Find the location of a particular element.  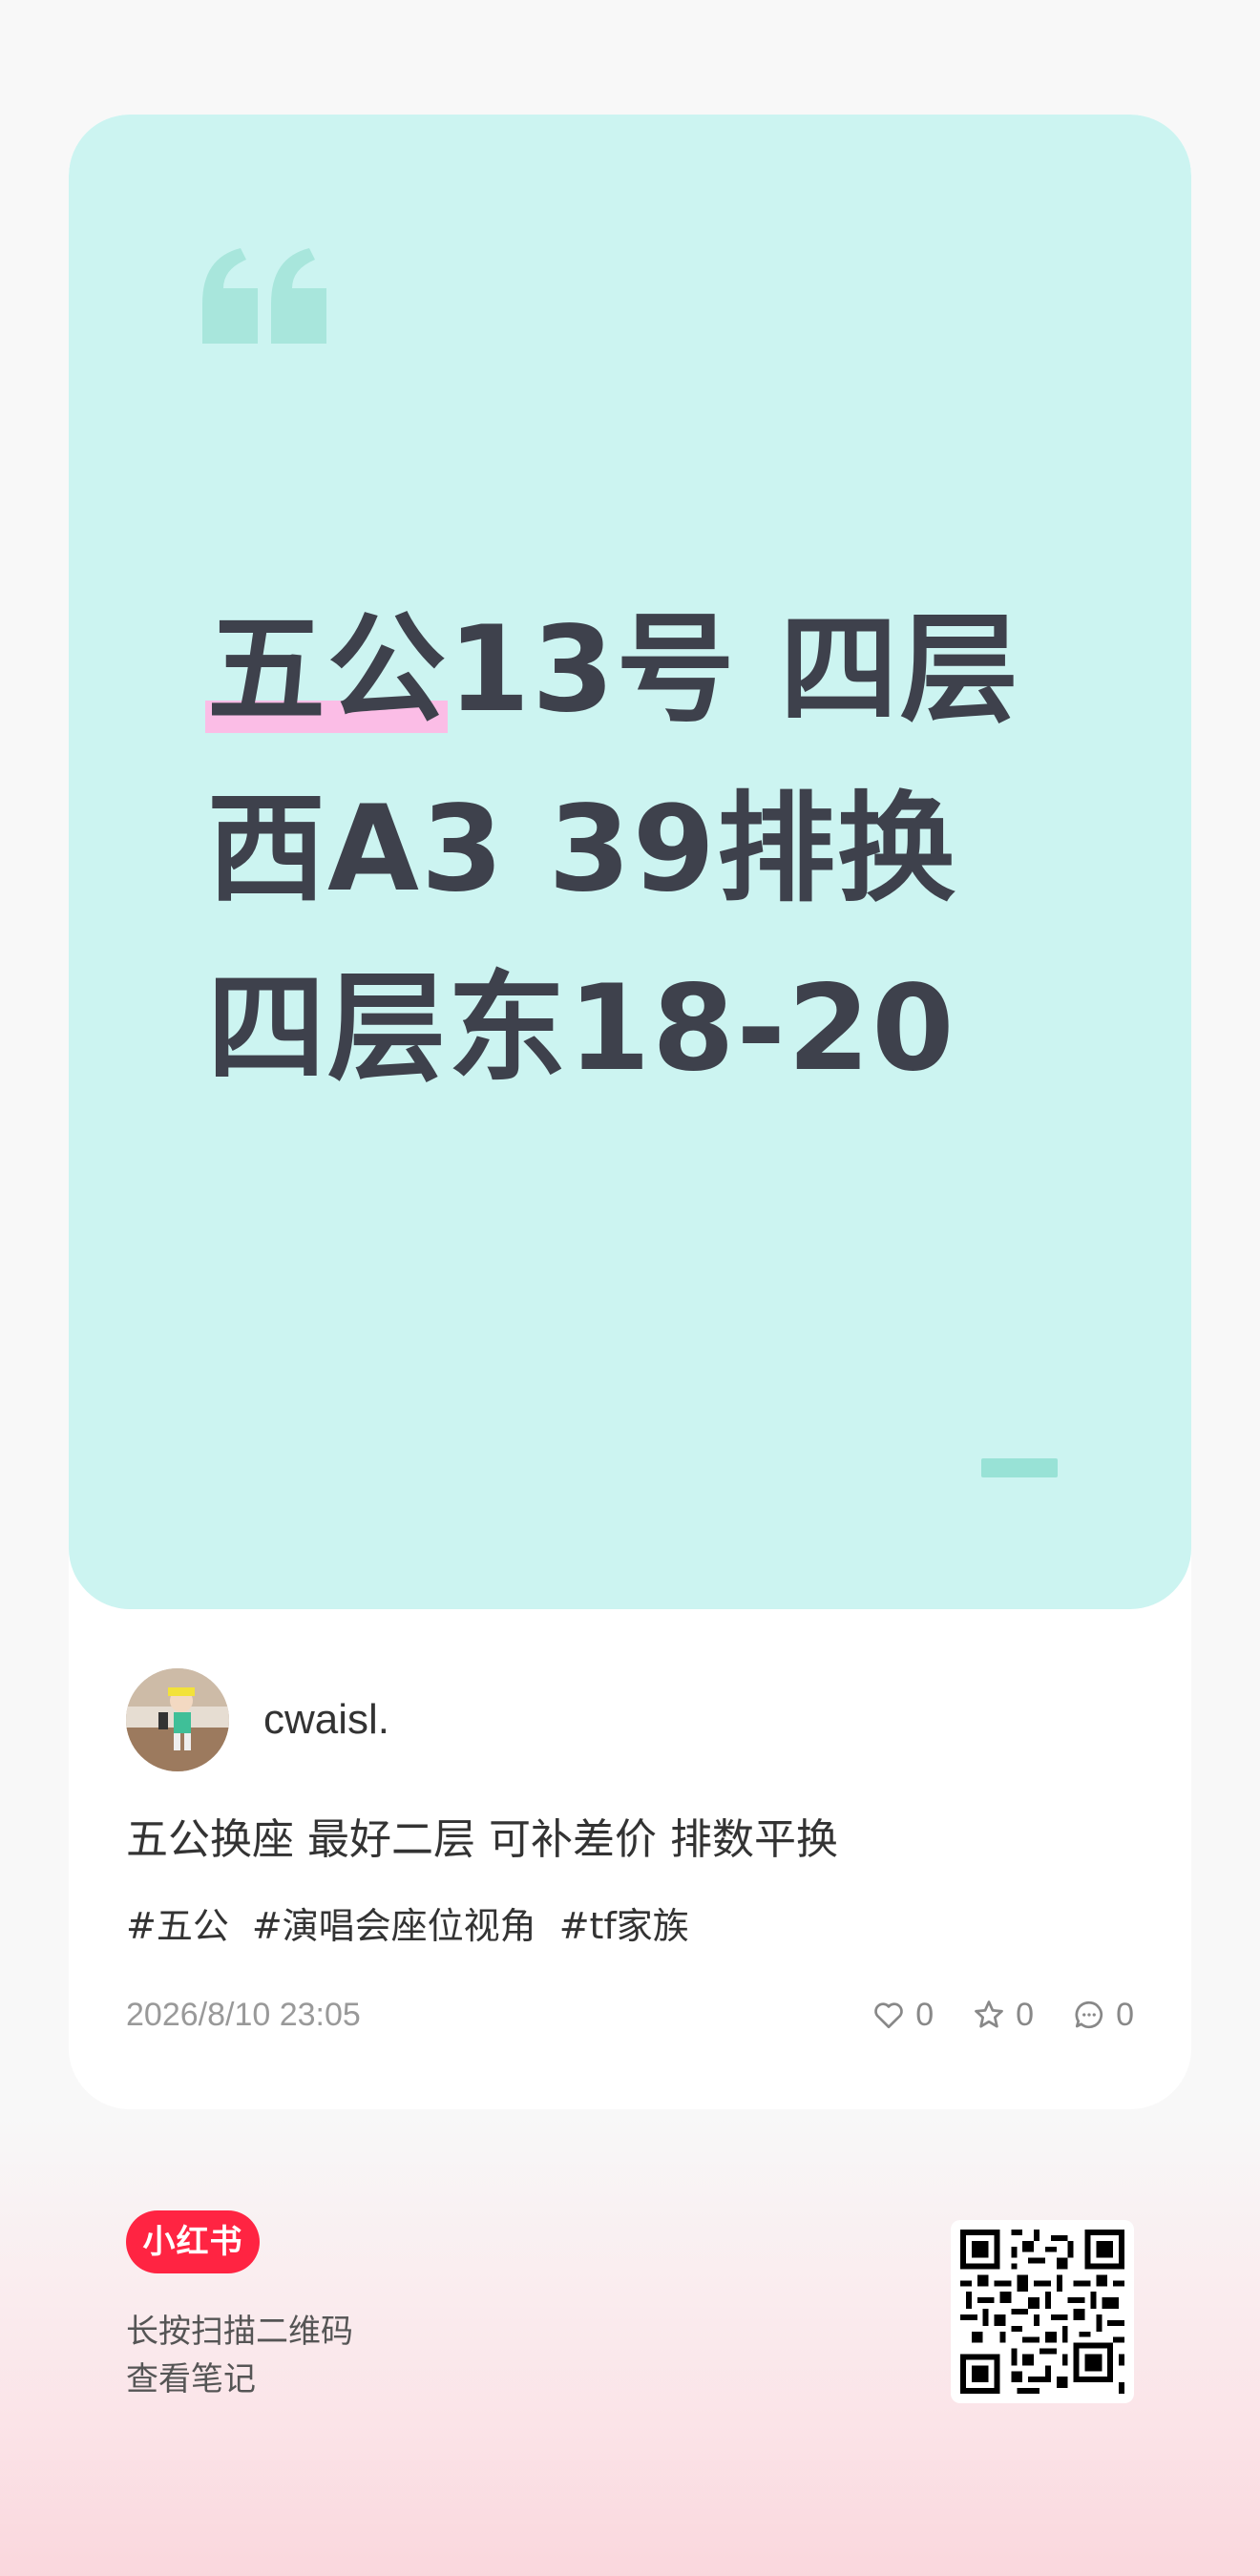

comment-icon is located at coordinates (1089, 2015).